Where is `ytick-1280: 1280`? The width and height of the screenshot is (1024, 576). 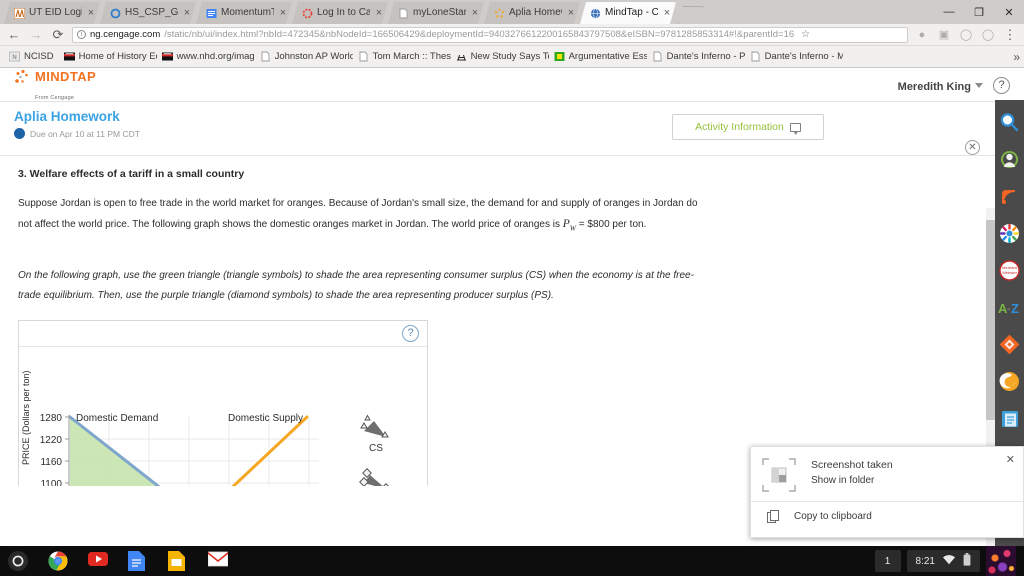 ytick-1280: 1280 is located at coordinates (51, 418).